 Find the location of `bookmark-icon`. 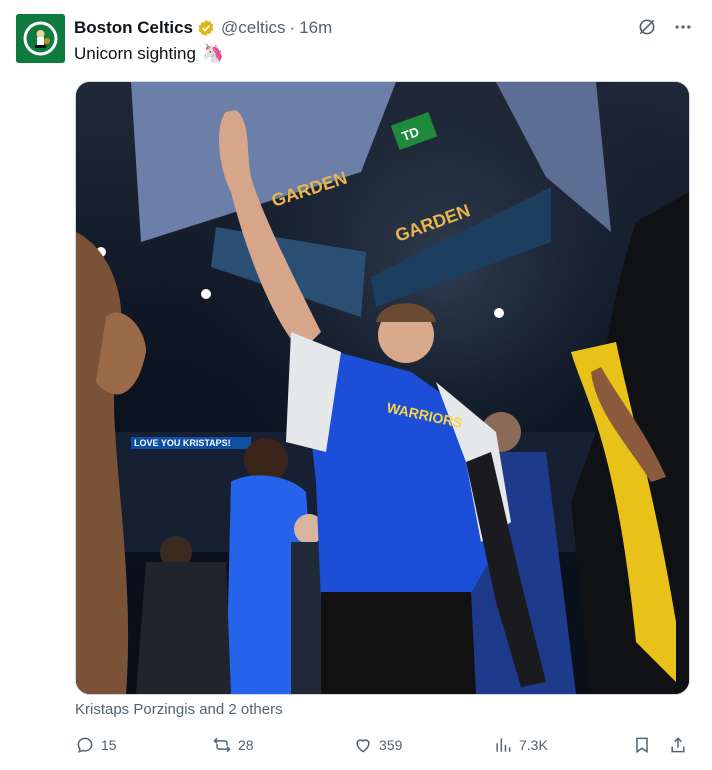

bookmark-icon is located at coordinates (642, 745).